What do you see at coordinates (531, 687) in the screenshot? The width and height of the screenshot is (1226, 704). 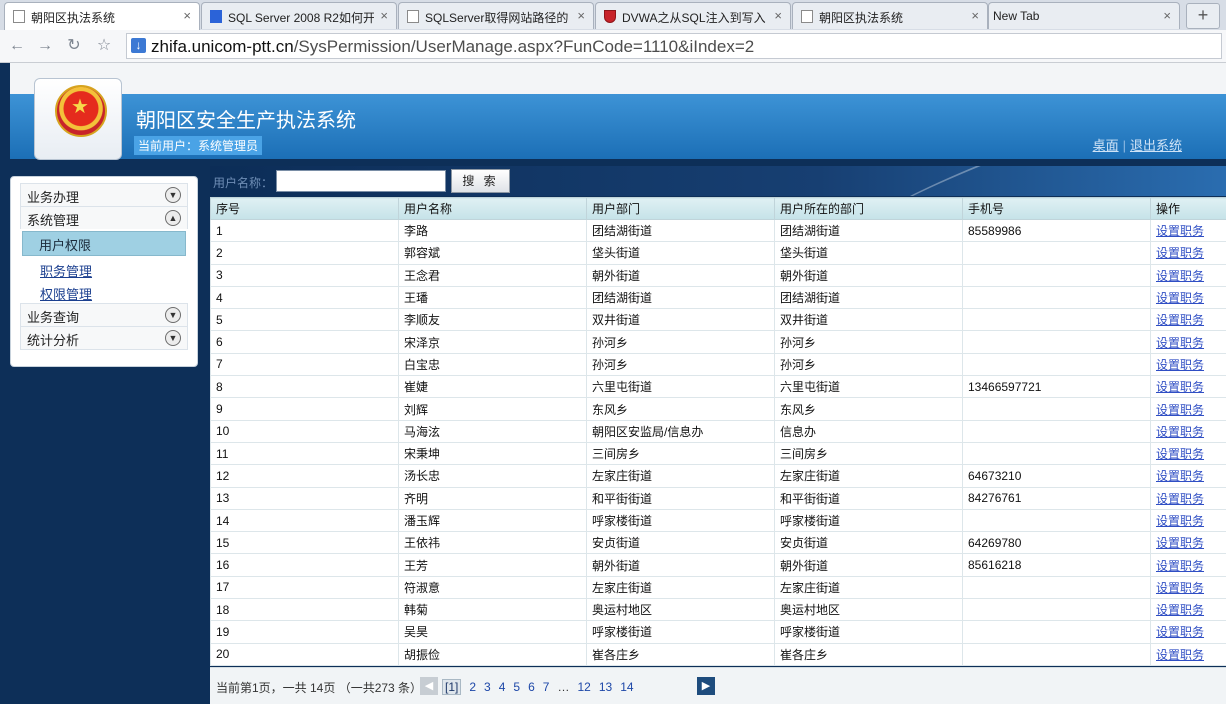 I see `page-number-link: 6` at bounding box center [531, 687].